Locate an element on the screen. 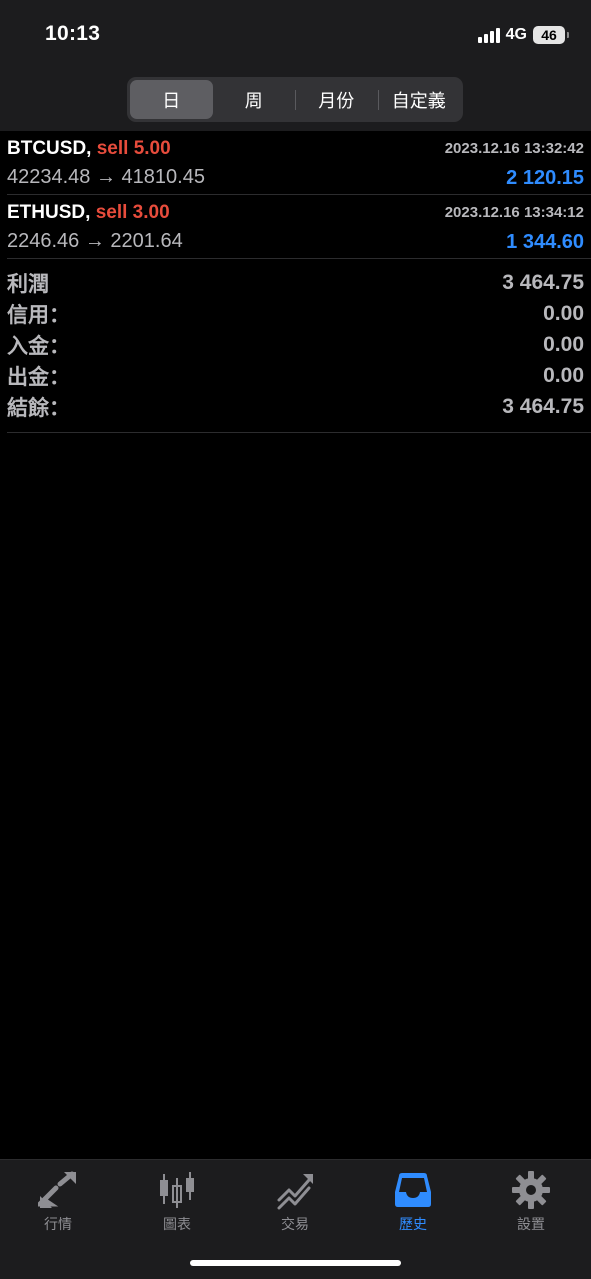  trade-datetime: 2023.12.16 13:34:12 is located at coordinates (514, 212).